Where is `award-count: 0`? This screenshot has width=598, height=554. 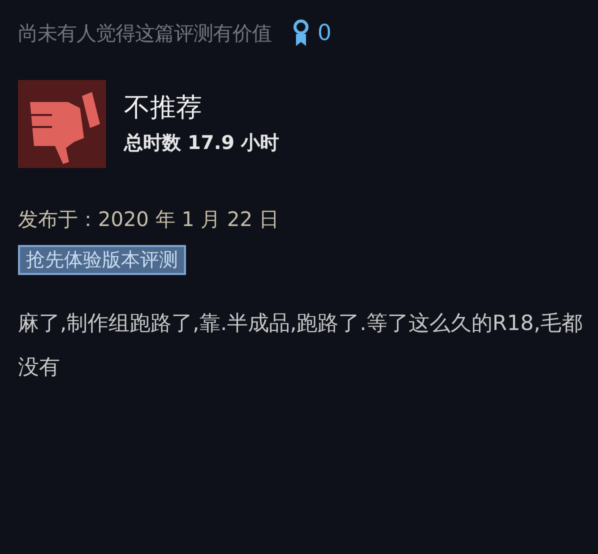
award-count: 0 is located at coordinates (325, 33).